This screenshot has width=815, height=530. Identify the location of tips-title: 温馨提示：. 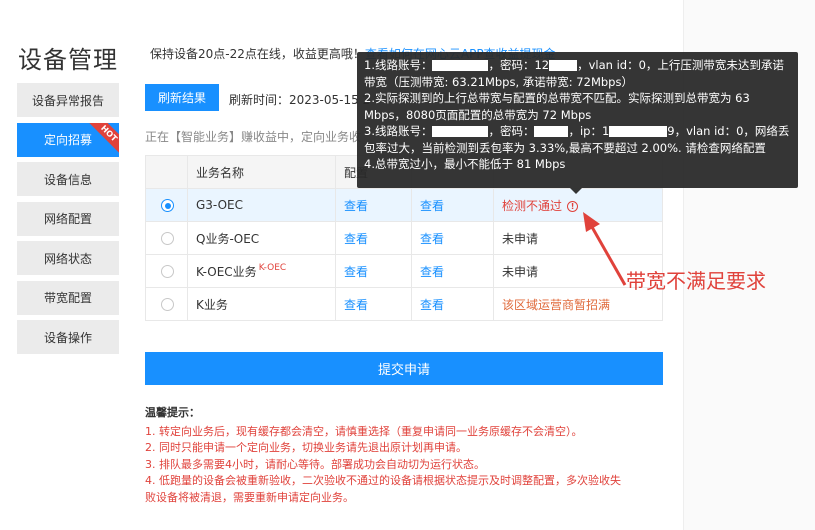
(172, 412).